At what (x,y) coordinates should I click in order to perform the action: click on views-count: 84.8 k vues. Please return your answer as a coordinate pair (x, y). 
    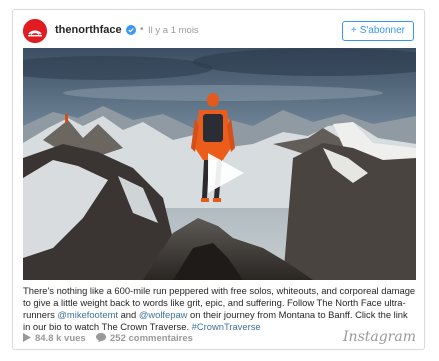
    Looking at the image, I should click on (54, 338).